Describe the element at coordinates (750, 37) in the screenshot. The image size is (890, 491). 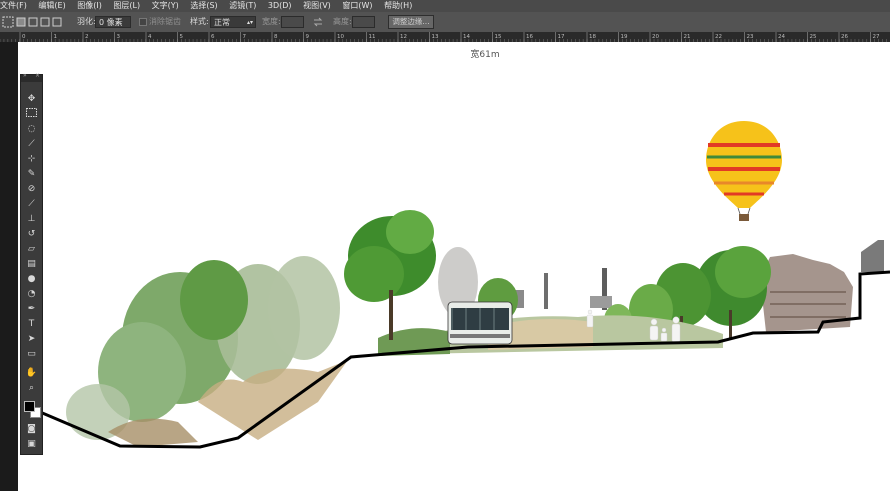
I see `ruler-label: 23` at that location.